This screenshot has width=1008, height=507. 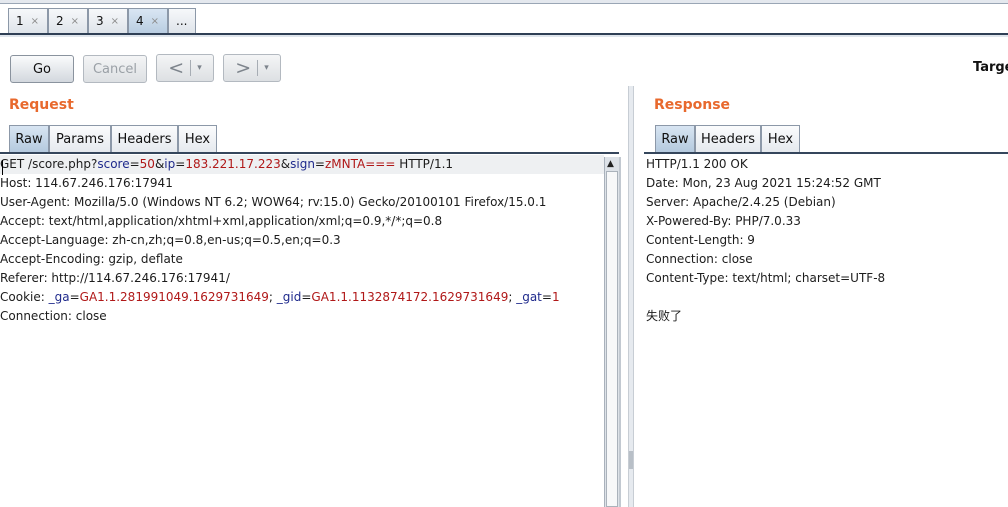 What do you see at coordinates (60, 21) in the screenshot?
I see `tab-label: 2` at bounding box center [60, 21].